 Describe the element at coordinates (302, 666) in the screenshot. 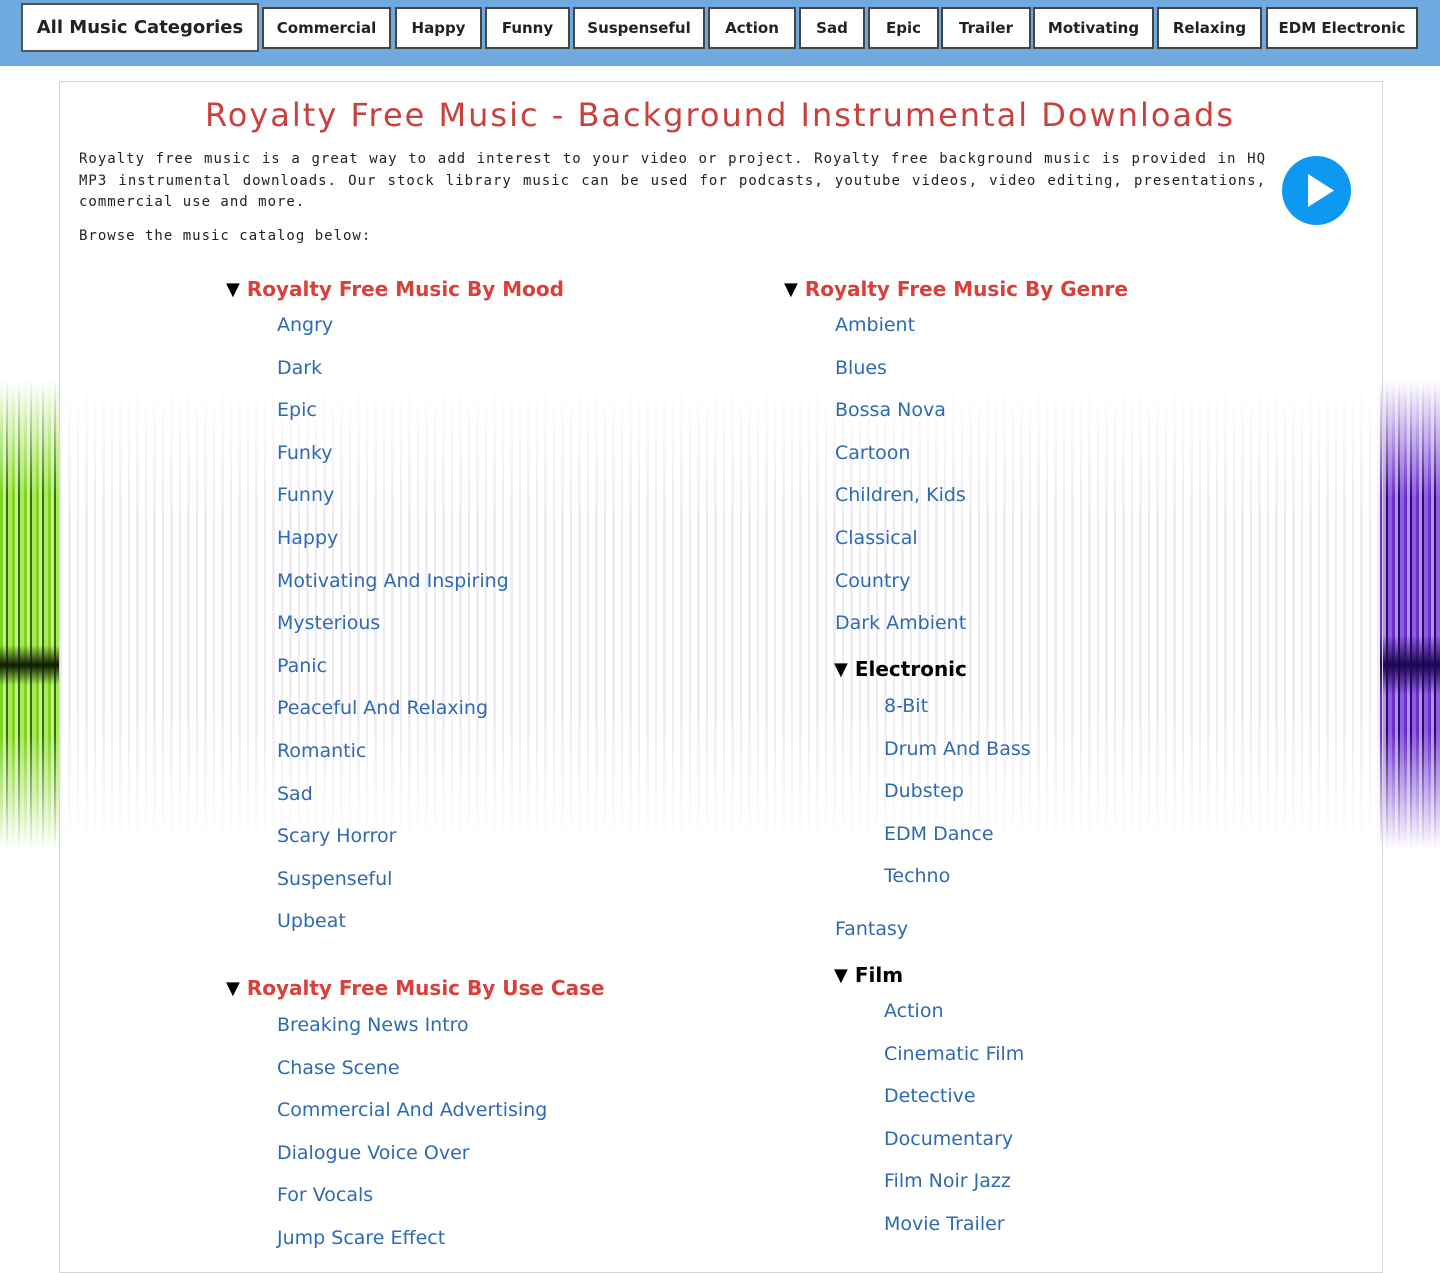

I see `mood-link: Panic` at that location.